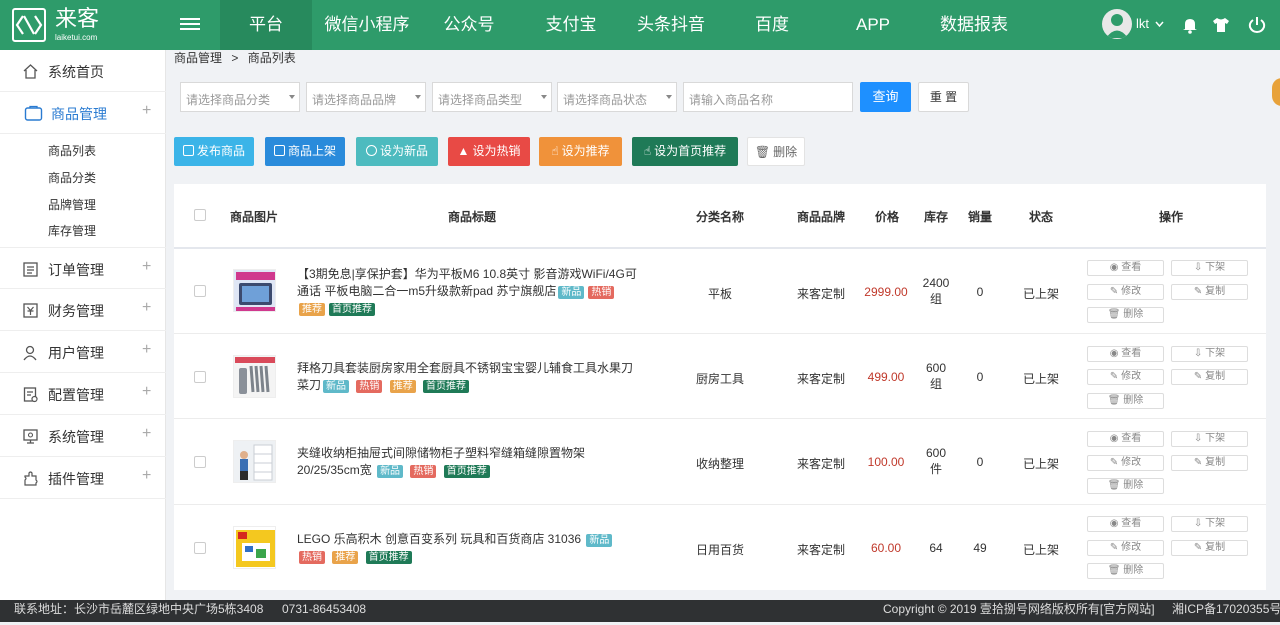 The image size is (1280, 625). Describe the element at coordinates (469, 25) in the screenshot. I see `nav-tab-official-account: 公众号` at that location.